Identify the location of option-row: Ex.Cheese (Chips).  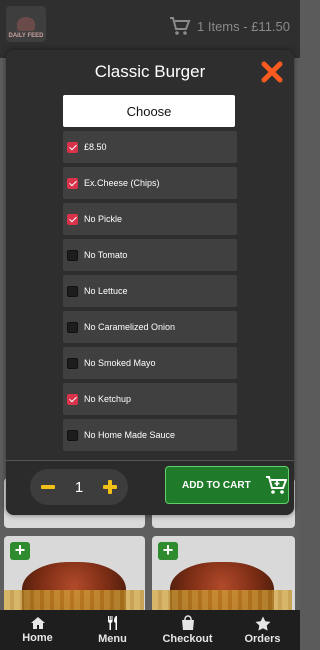
(150, 183).